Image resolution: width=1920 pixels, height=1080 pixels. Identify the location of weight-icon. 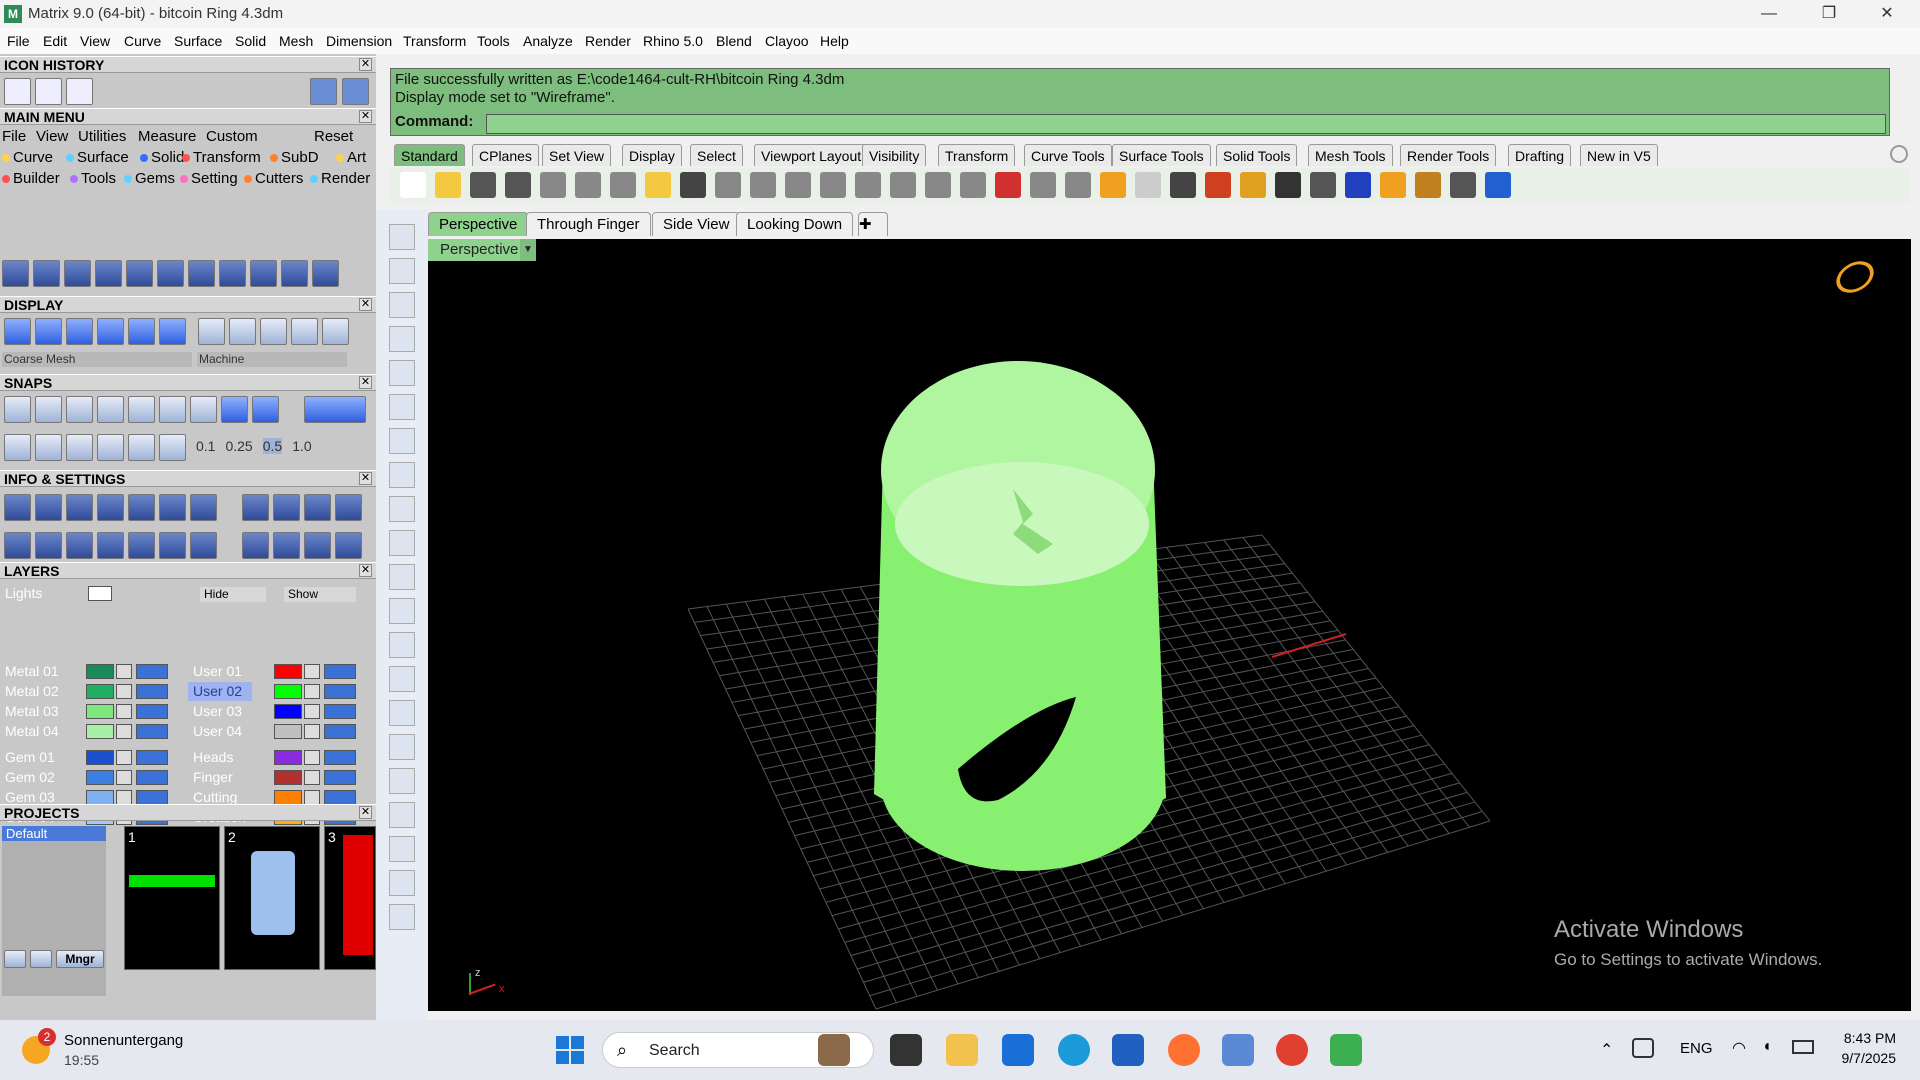
(255, 507).